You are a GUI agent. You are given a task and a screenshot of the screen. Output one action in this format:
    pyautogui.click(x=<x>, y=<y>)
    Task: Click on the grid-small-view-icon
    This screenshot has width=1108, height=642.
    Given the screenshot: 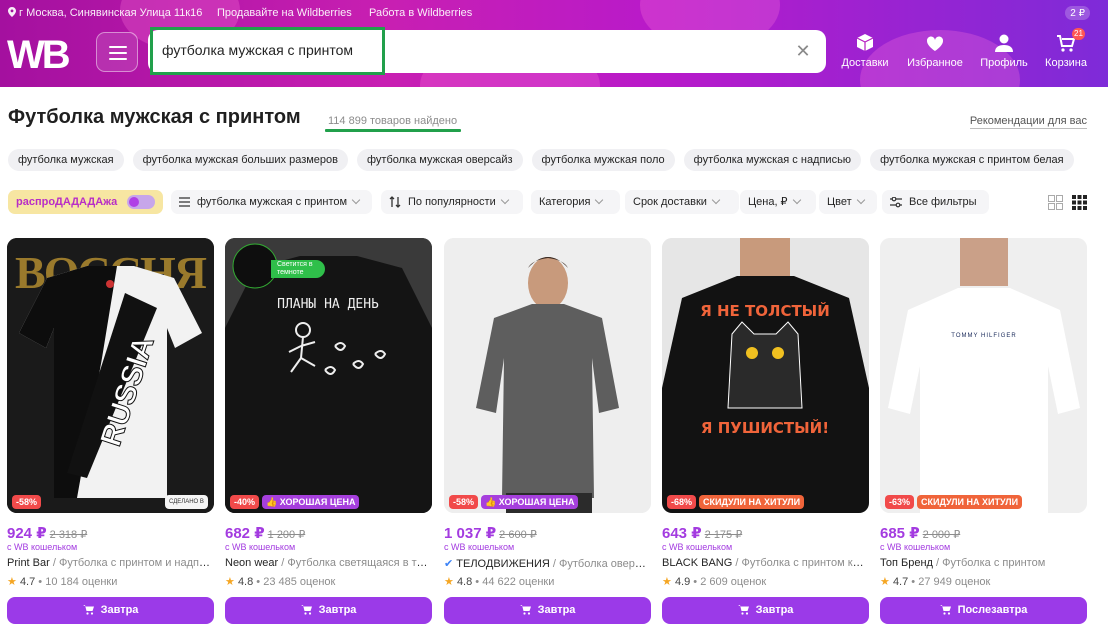 What is the action you would take?
    pyautogui.click(x=1079, y=202)
    